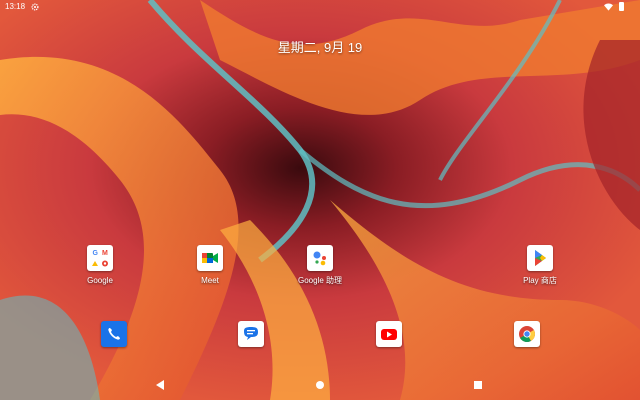 The height and width of the screenshot is (400, 640). Describe the element at coordinates (161, 385) in the screenshot. I see `back-icon` at that location.